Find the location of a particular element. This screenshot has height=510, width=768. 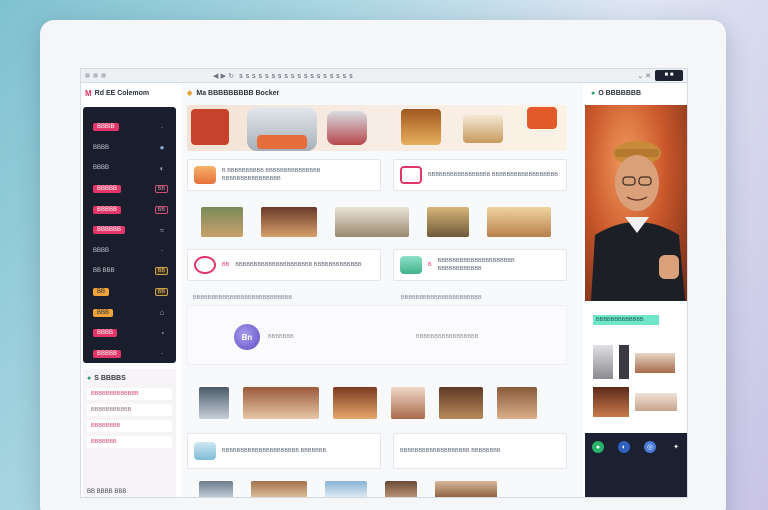

hero-image-cake is located at coordinates (483, 129).